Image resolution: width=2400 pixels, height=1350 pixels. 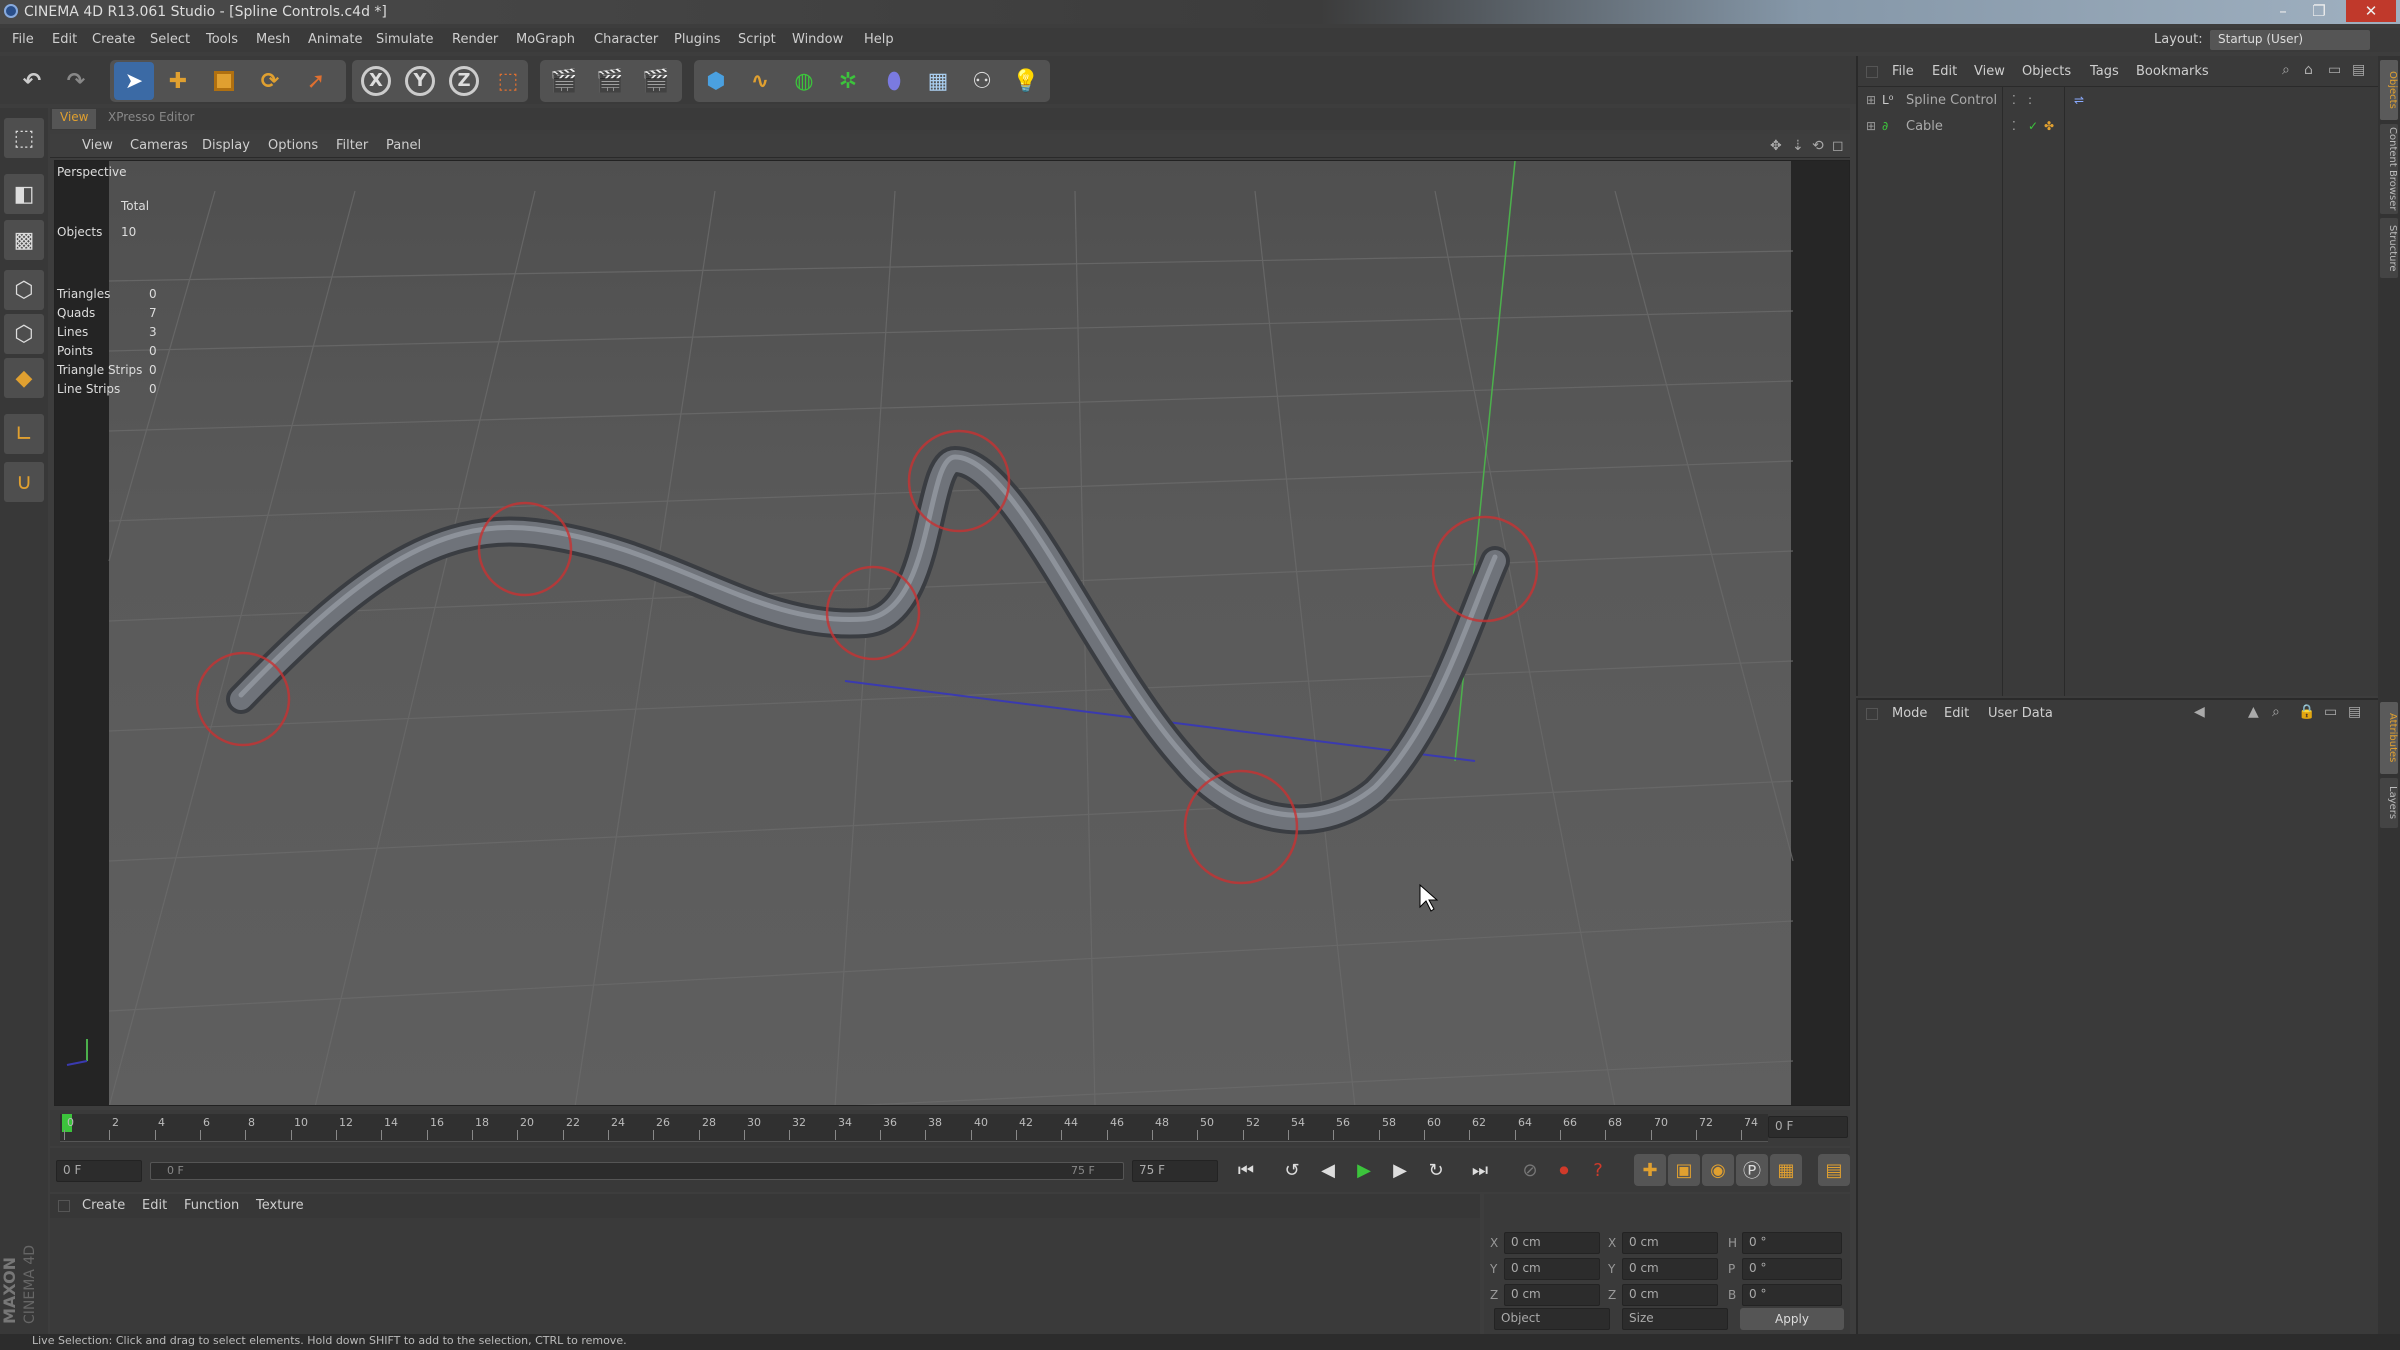 I want to click on menu-help: Help, so click(x=879, y=39).